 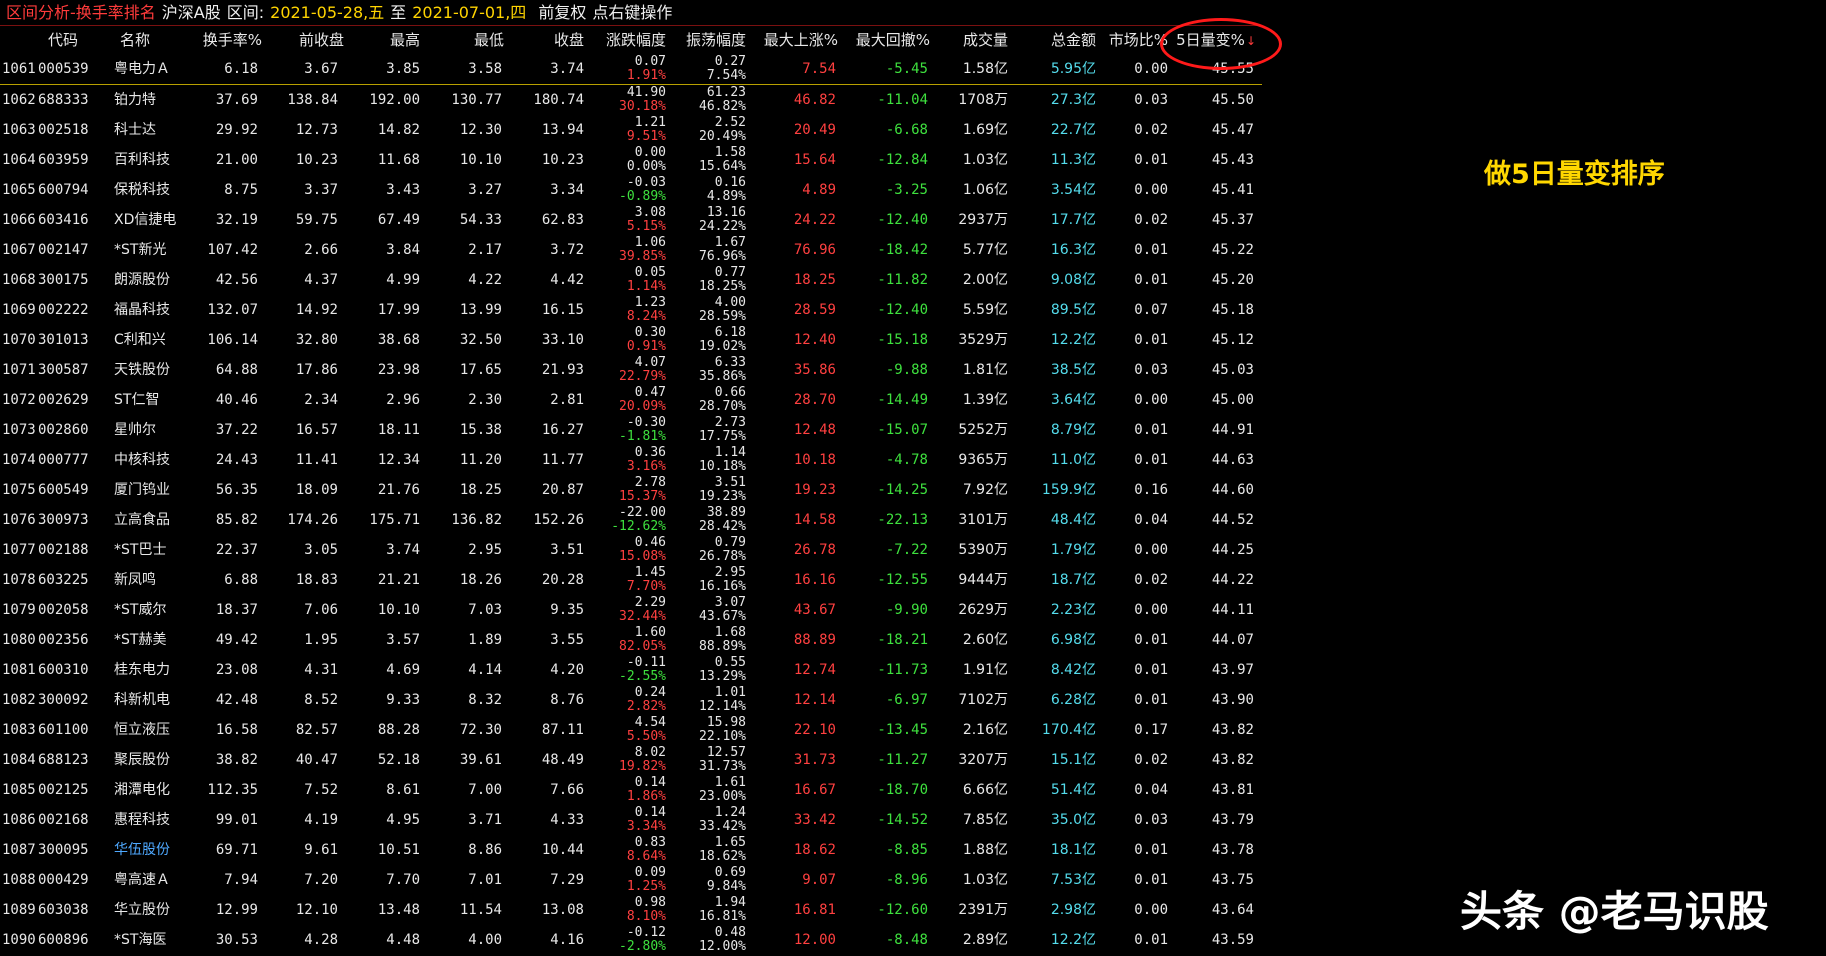 What do you see at coordinates (66, 820) in the screenshot?
I see `stock-code: 002168` at bounding box center [66, 820].